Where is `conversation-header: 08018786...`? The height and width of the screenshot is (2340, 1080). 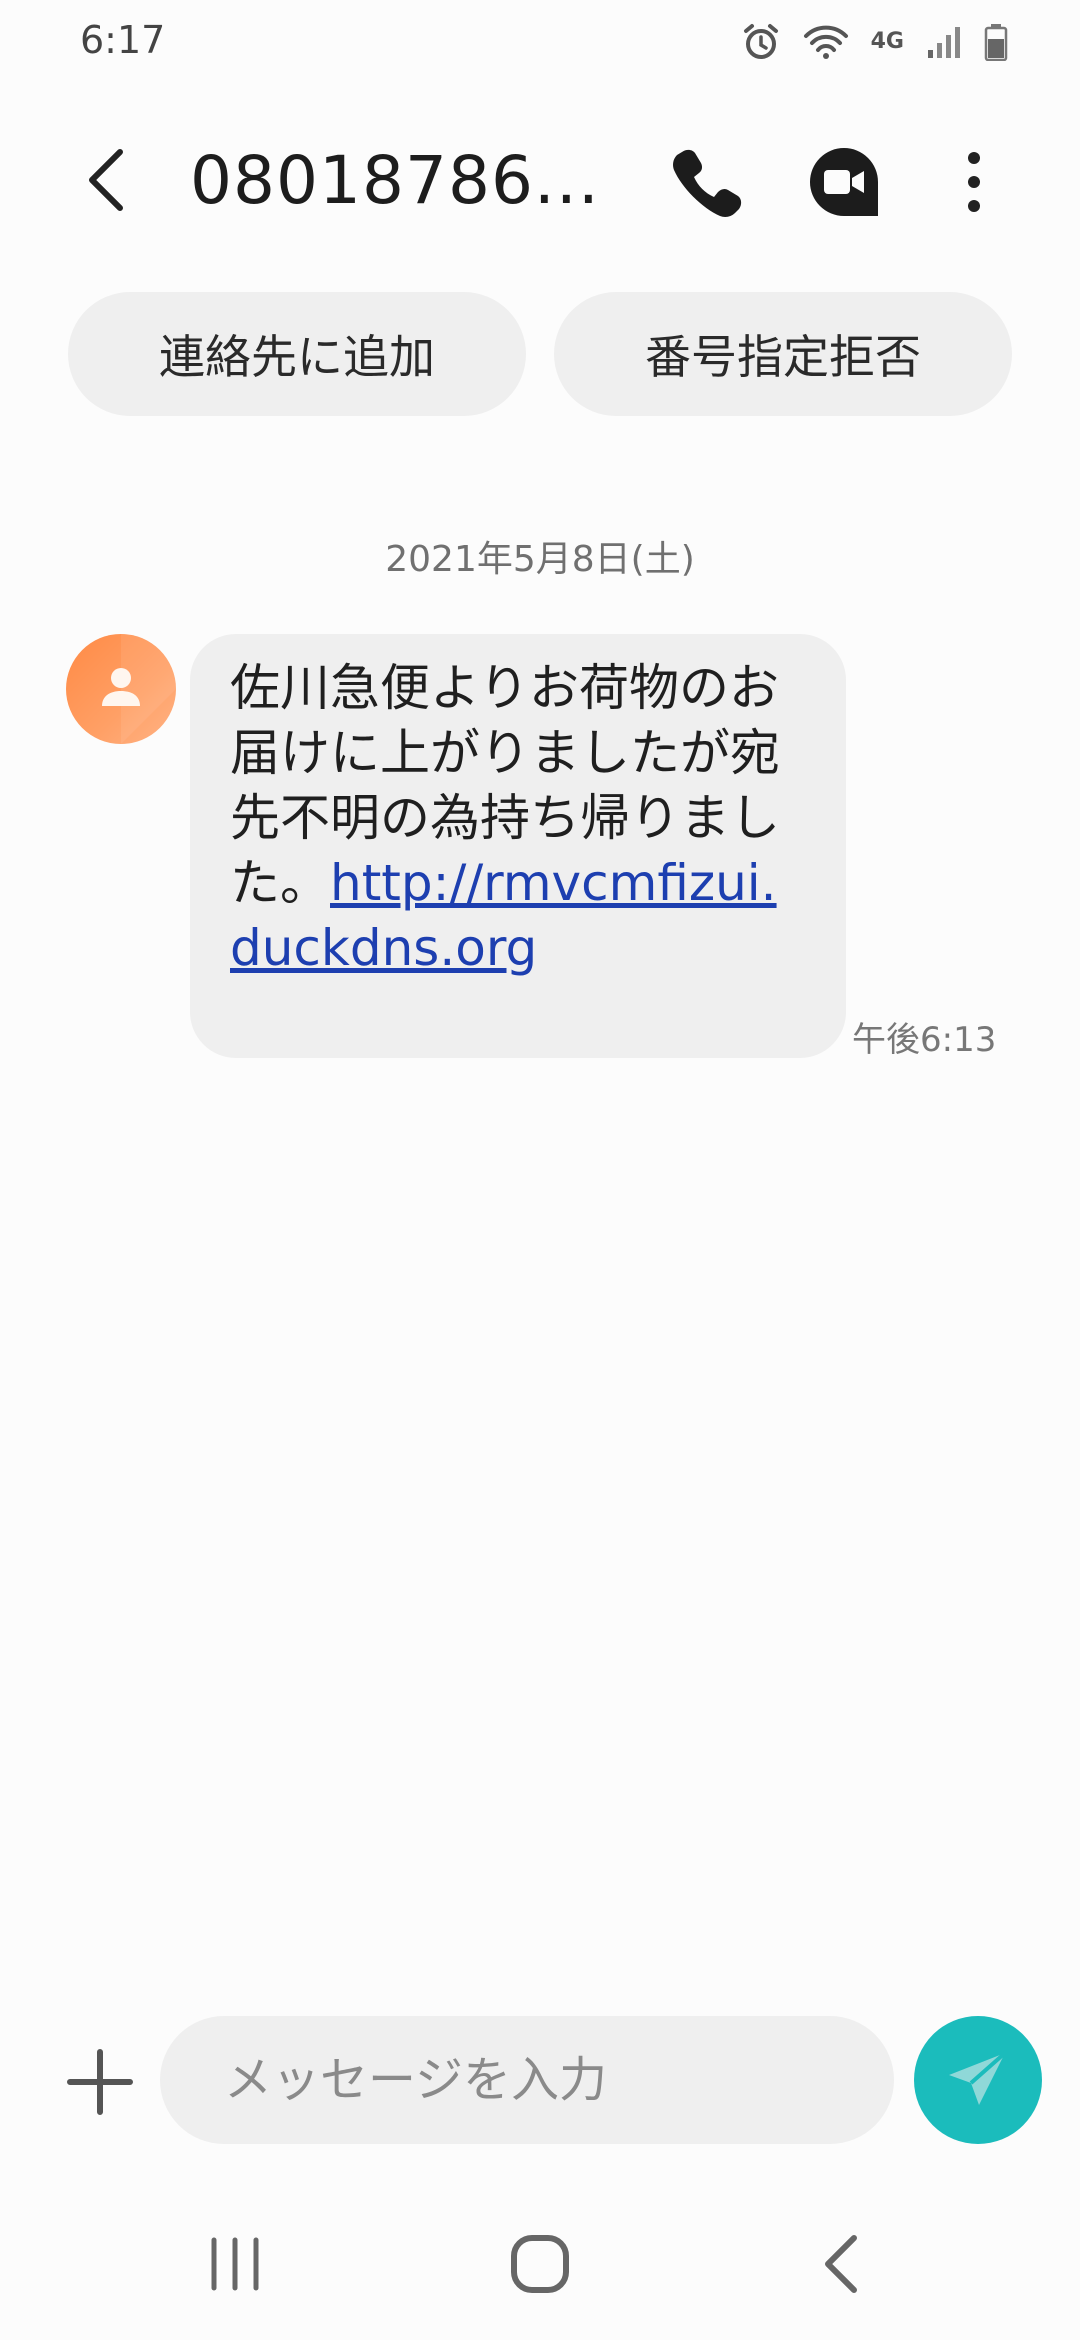 conversation-header: 08018786... is located at coordinates (540, 180).